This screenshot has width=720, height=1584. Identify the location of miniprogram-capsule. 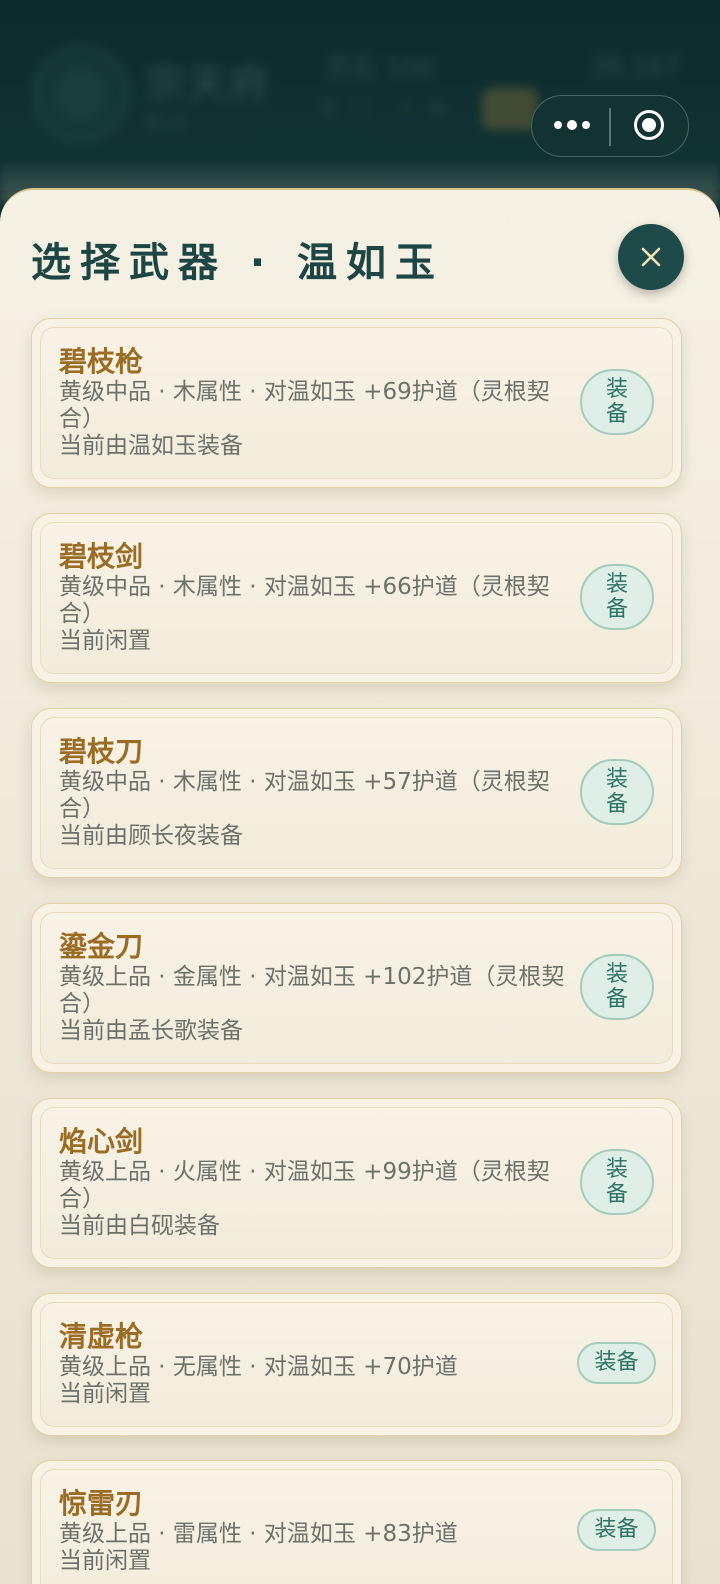
(610, 126).